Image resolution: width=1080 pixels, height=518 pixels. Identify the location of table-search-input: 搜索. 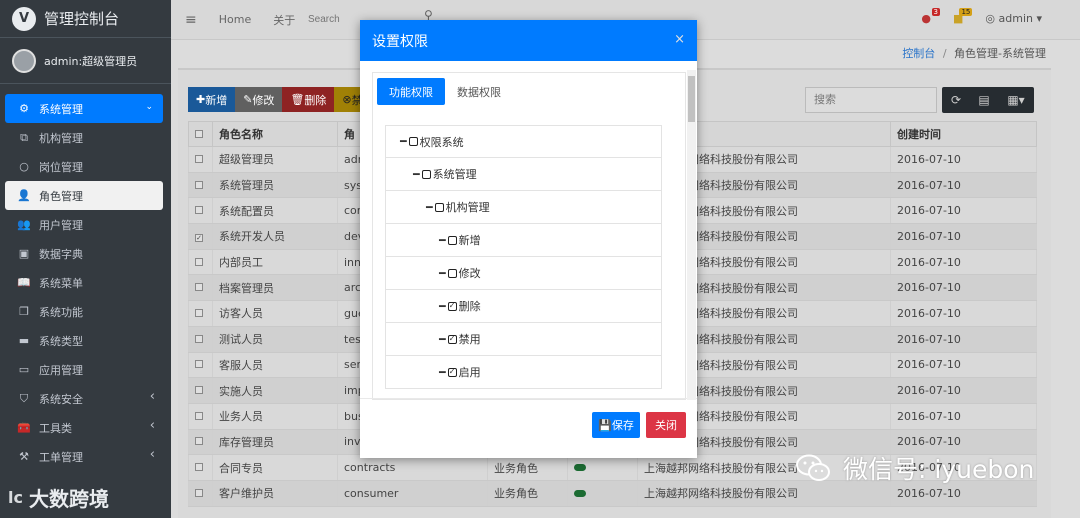
(871, 100).